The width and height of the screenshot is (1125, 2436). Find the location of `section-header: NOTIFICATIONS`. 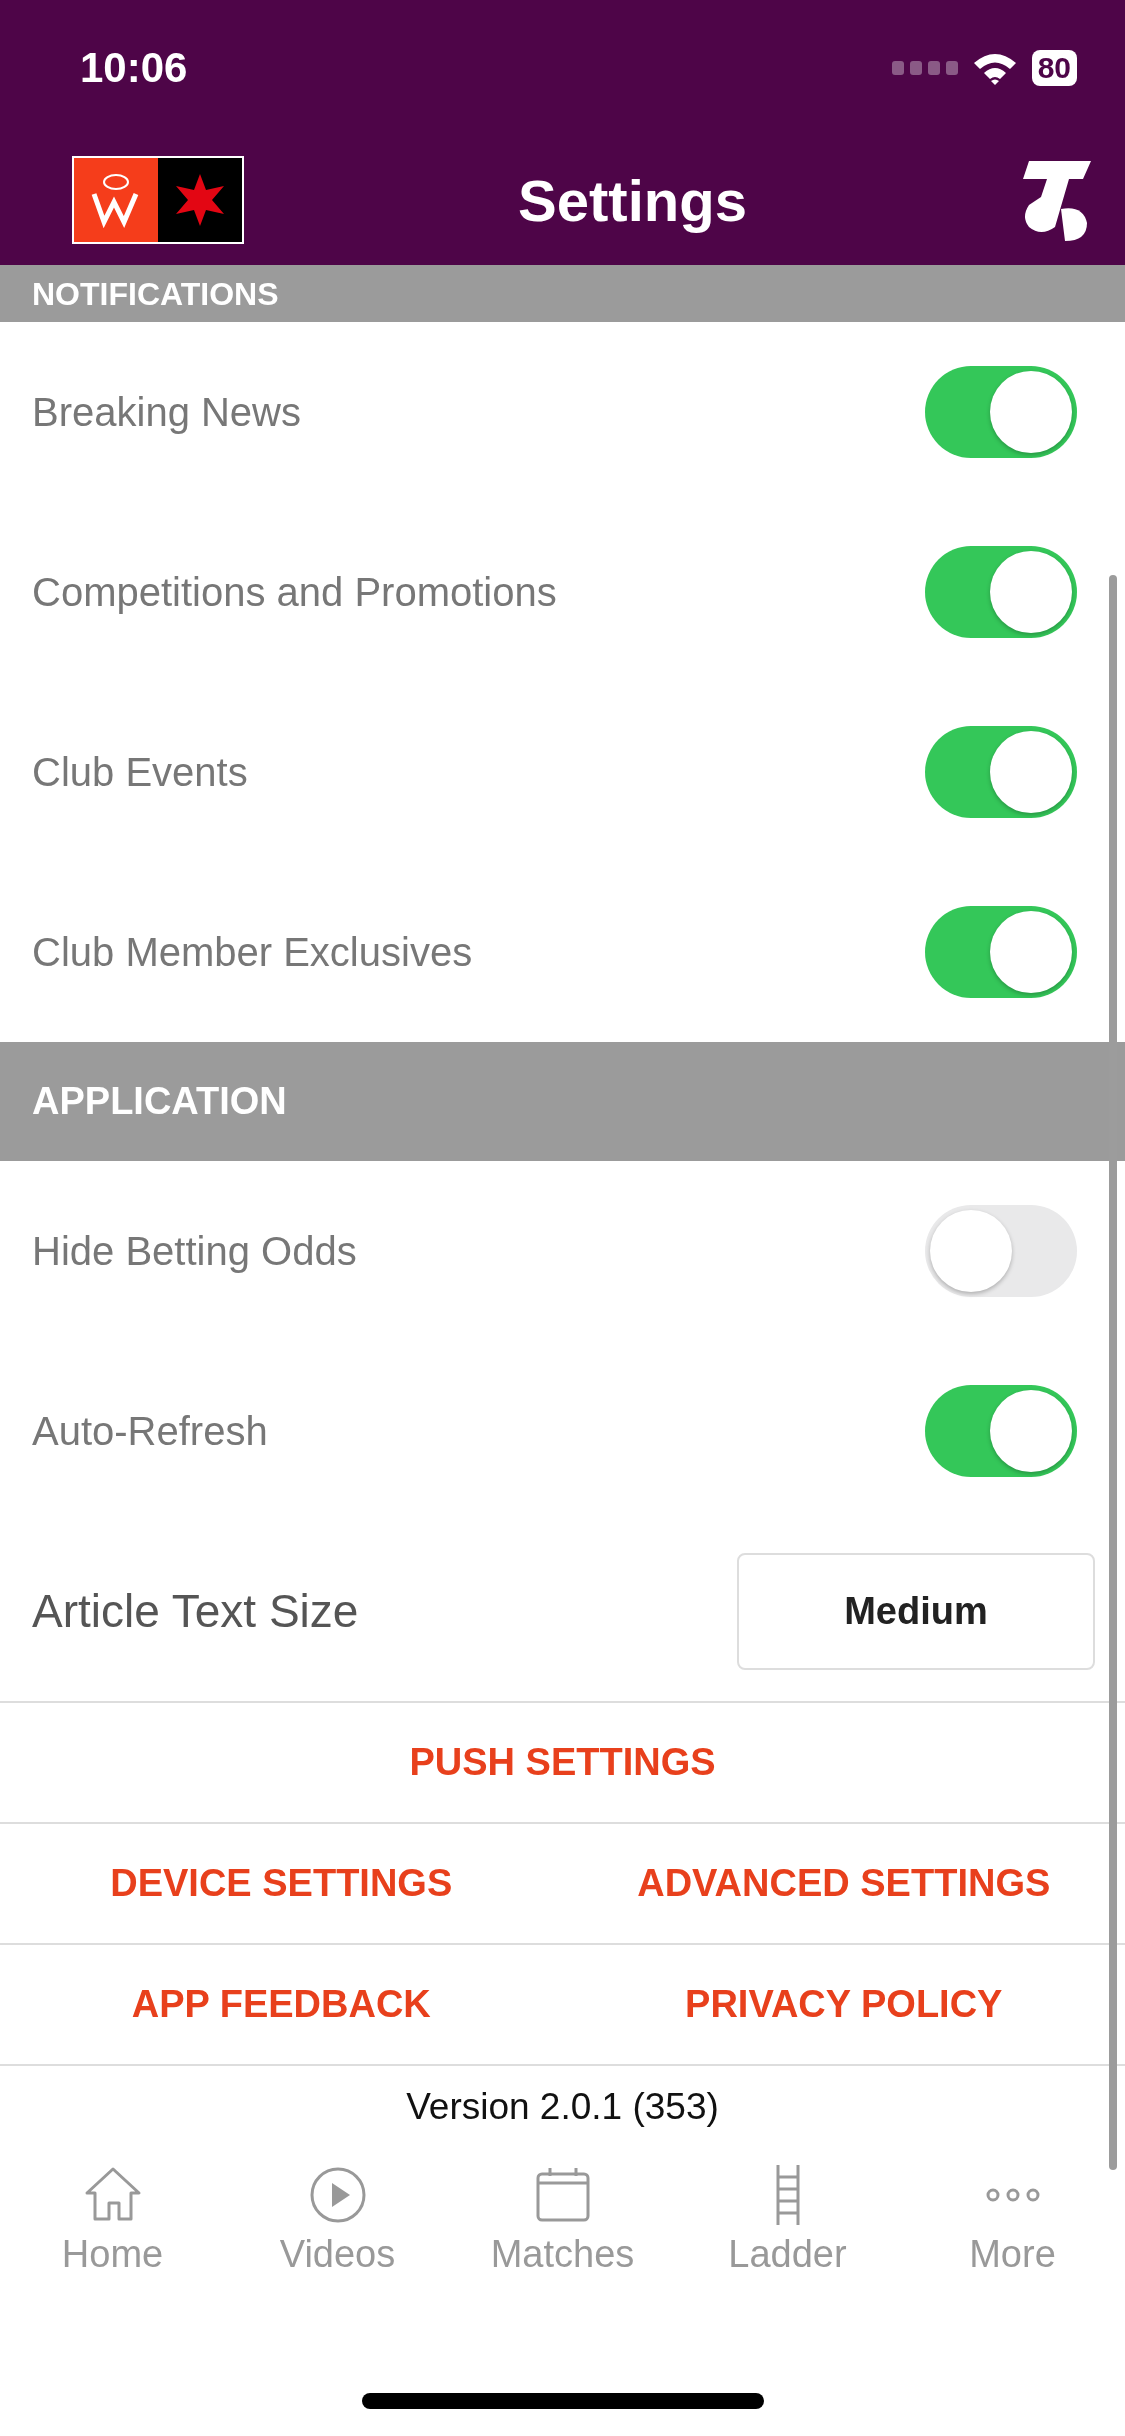

section-header: NOTIFICATIONS is located at coordinates (155, 294).